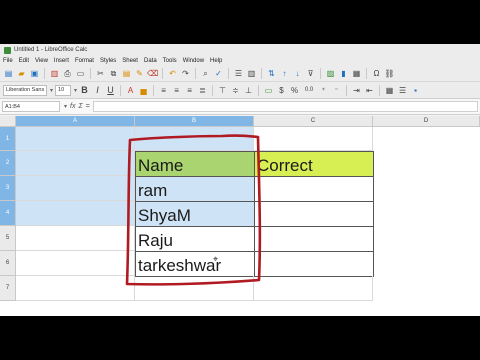  What do you see at coordinates (356, 73) in the screenshot?
I see `pivot-table-icon: ▦` at bounding box center [356, 73].